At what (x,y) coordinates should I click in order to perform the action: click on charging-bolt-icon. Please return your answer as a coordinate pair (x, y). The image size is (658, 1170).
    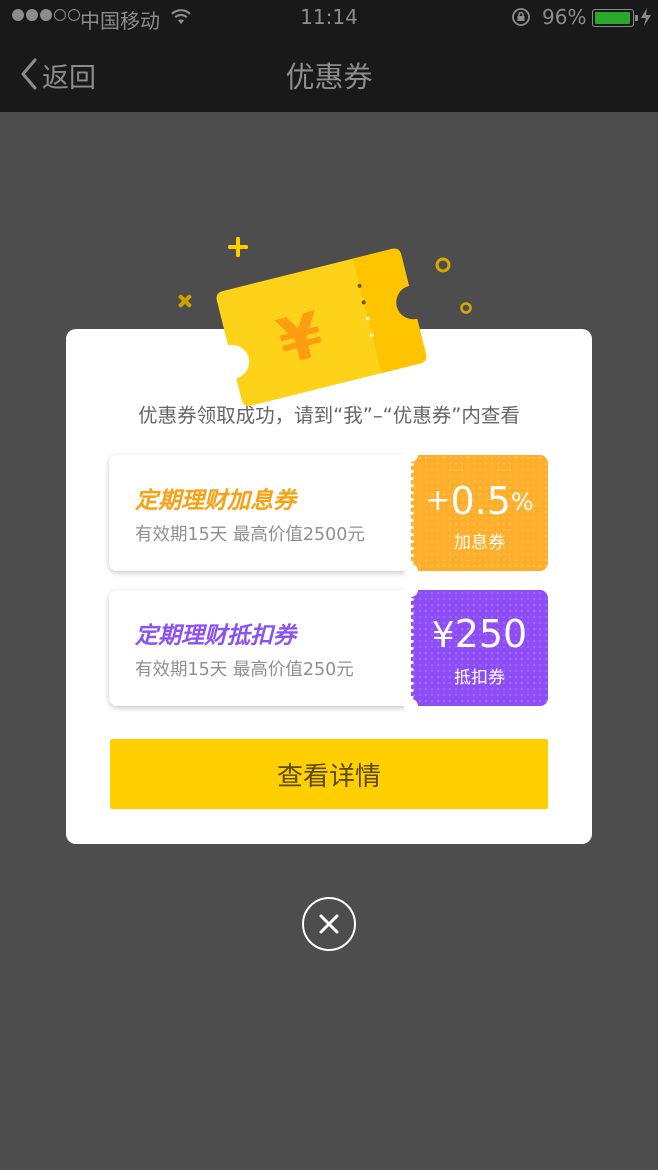
    Looking at the image, I should click on (646, 19).